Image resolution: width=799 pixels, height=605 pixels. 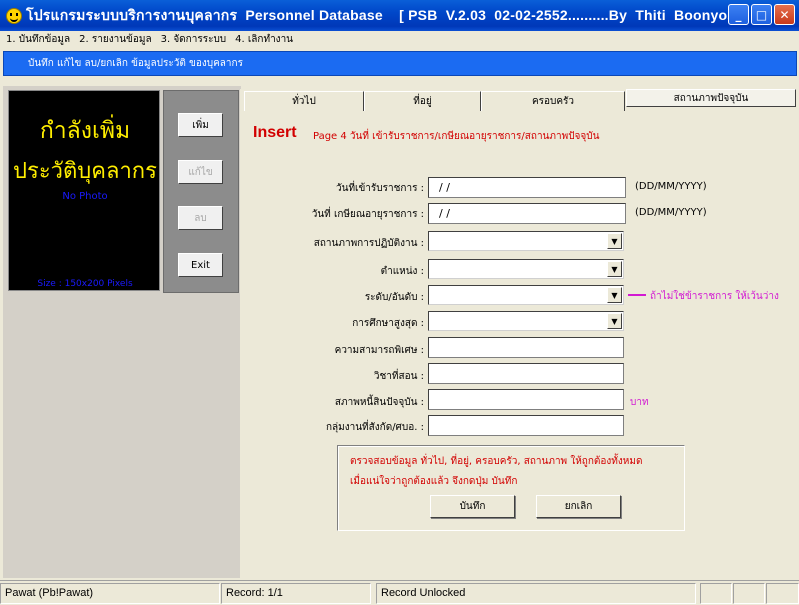 What do you see at coordinates (200, 218) in the screenshot?
I see `delete-button: ลบ` at bounding box center [200, 218].